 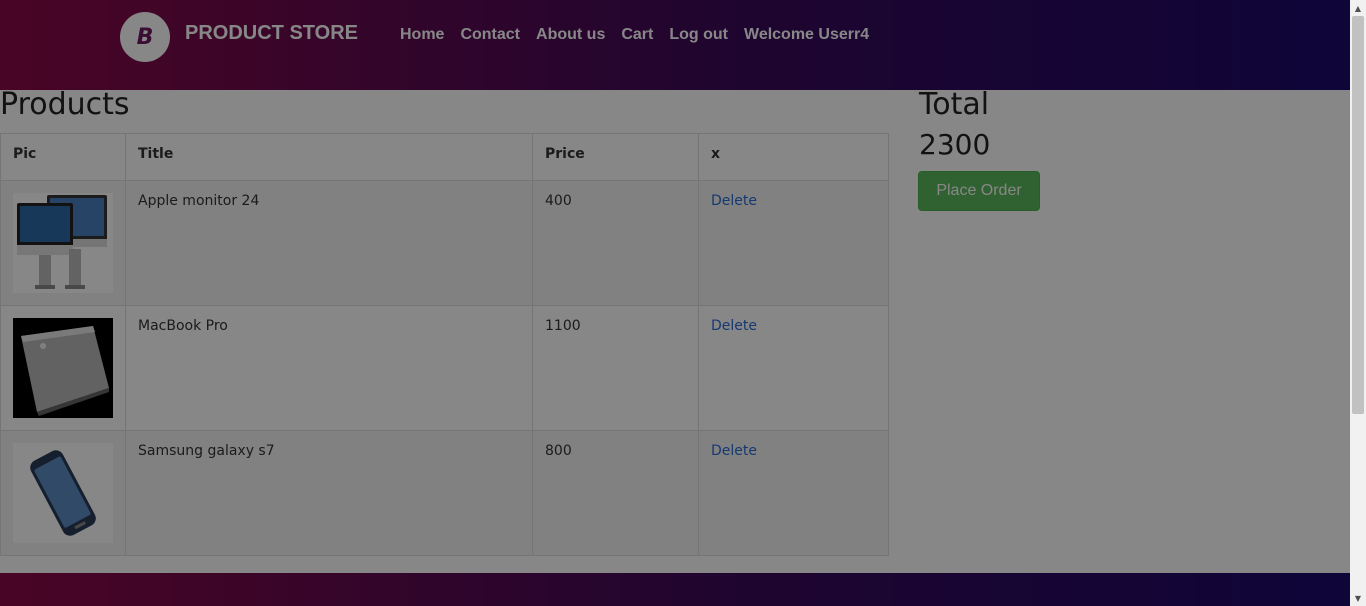 What do you see at coordinates (698, 35) in the screenshot?
I see `nav-log-out: Log out` at bounding box center [698, 35].